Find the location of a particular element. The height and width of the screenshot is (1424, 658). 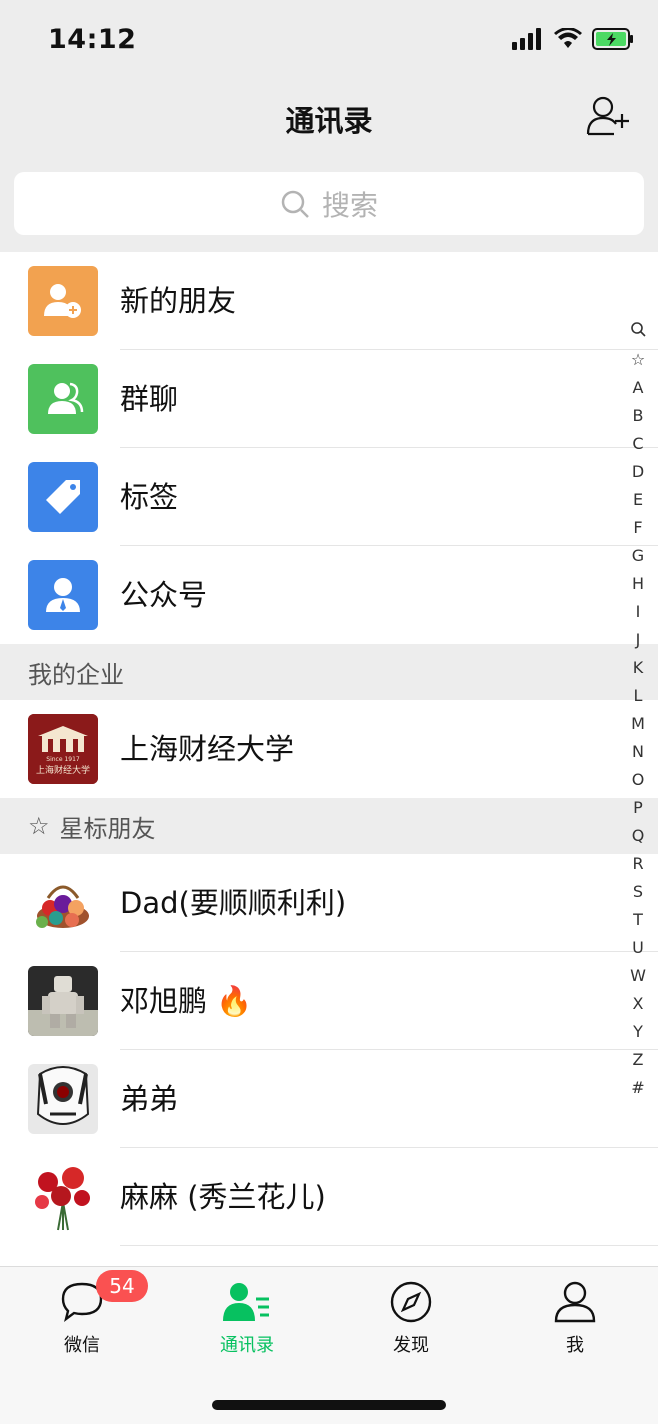

index-letter: Q is located at coordinates (638, 836).